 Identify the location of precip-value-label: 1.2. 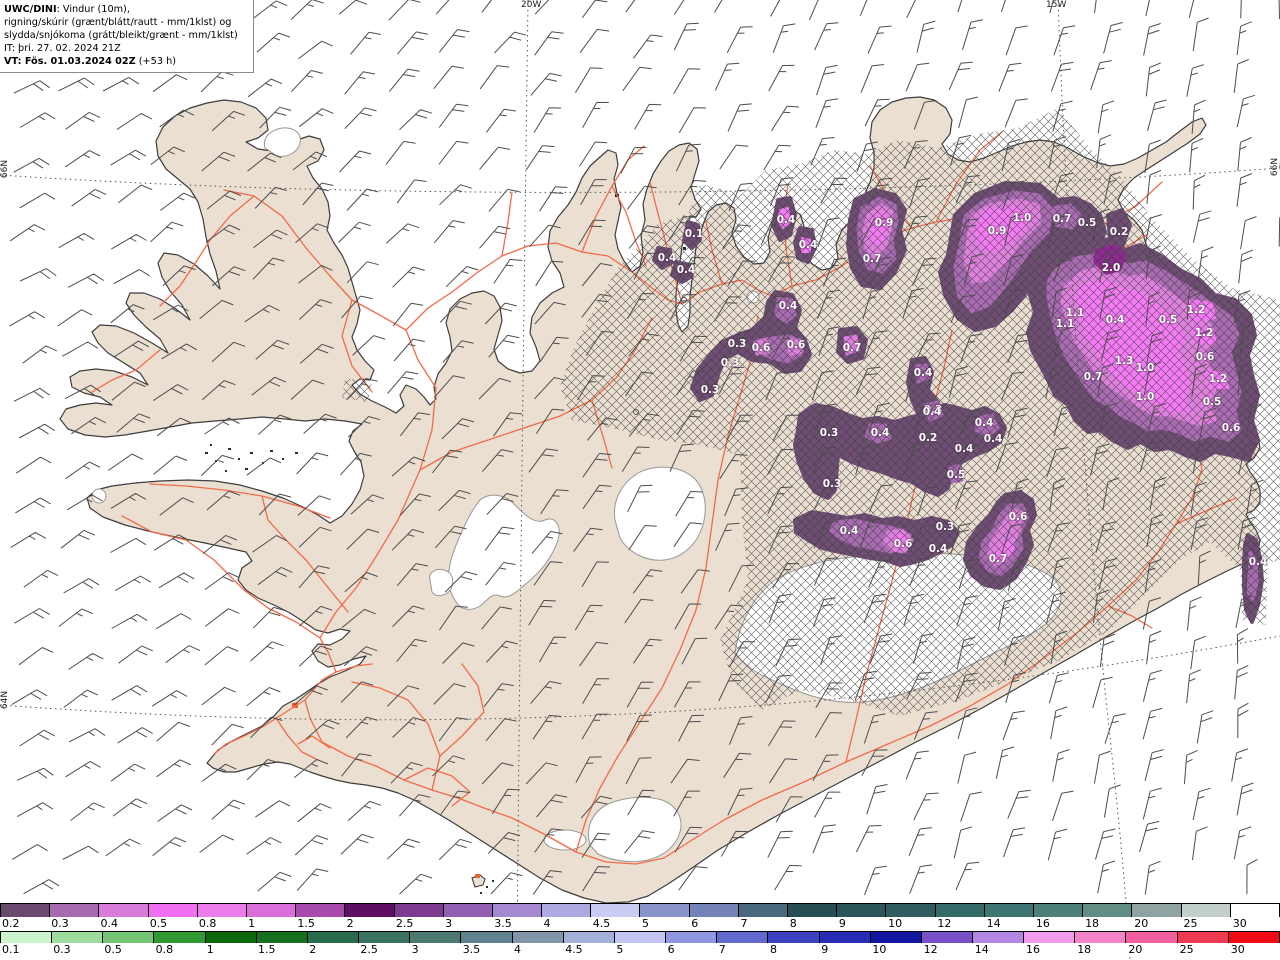
(1204, 333).